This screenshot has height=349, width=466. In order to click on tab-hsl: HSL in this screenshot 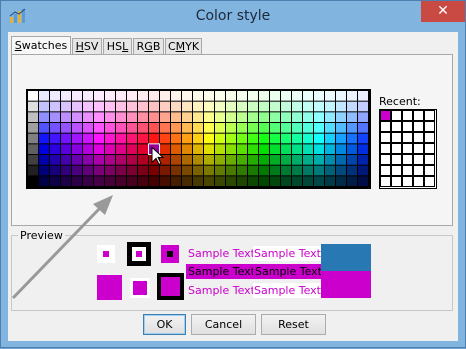, I will do `click(117, 46)`.